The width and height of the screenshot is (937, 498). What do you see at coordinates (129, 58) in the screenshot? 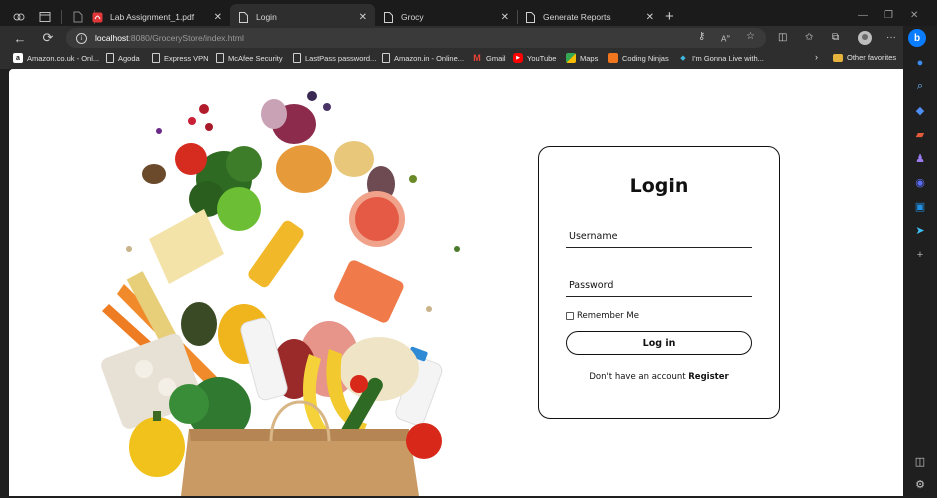
I see `favorite-label: Agoda` at bounding box center [129, 58].